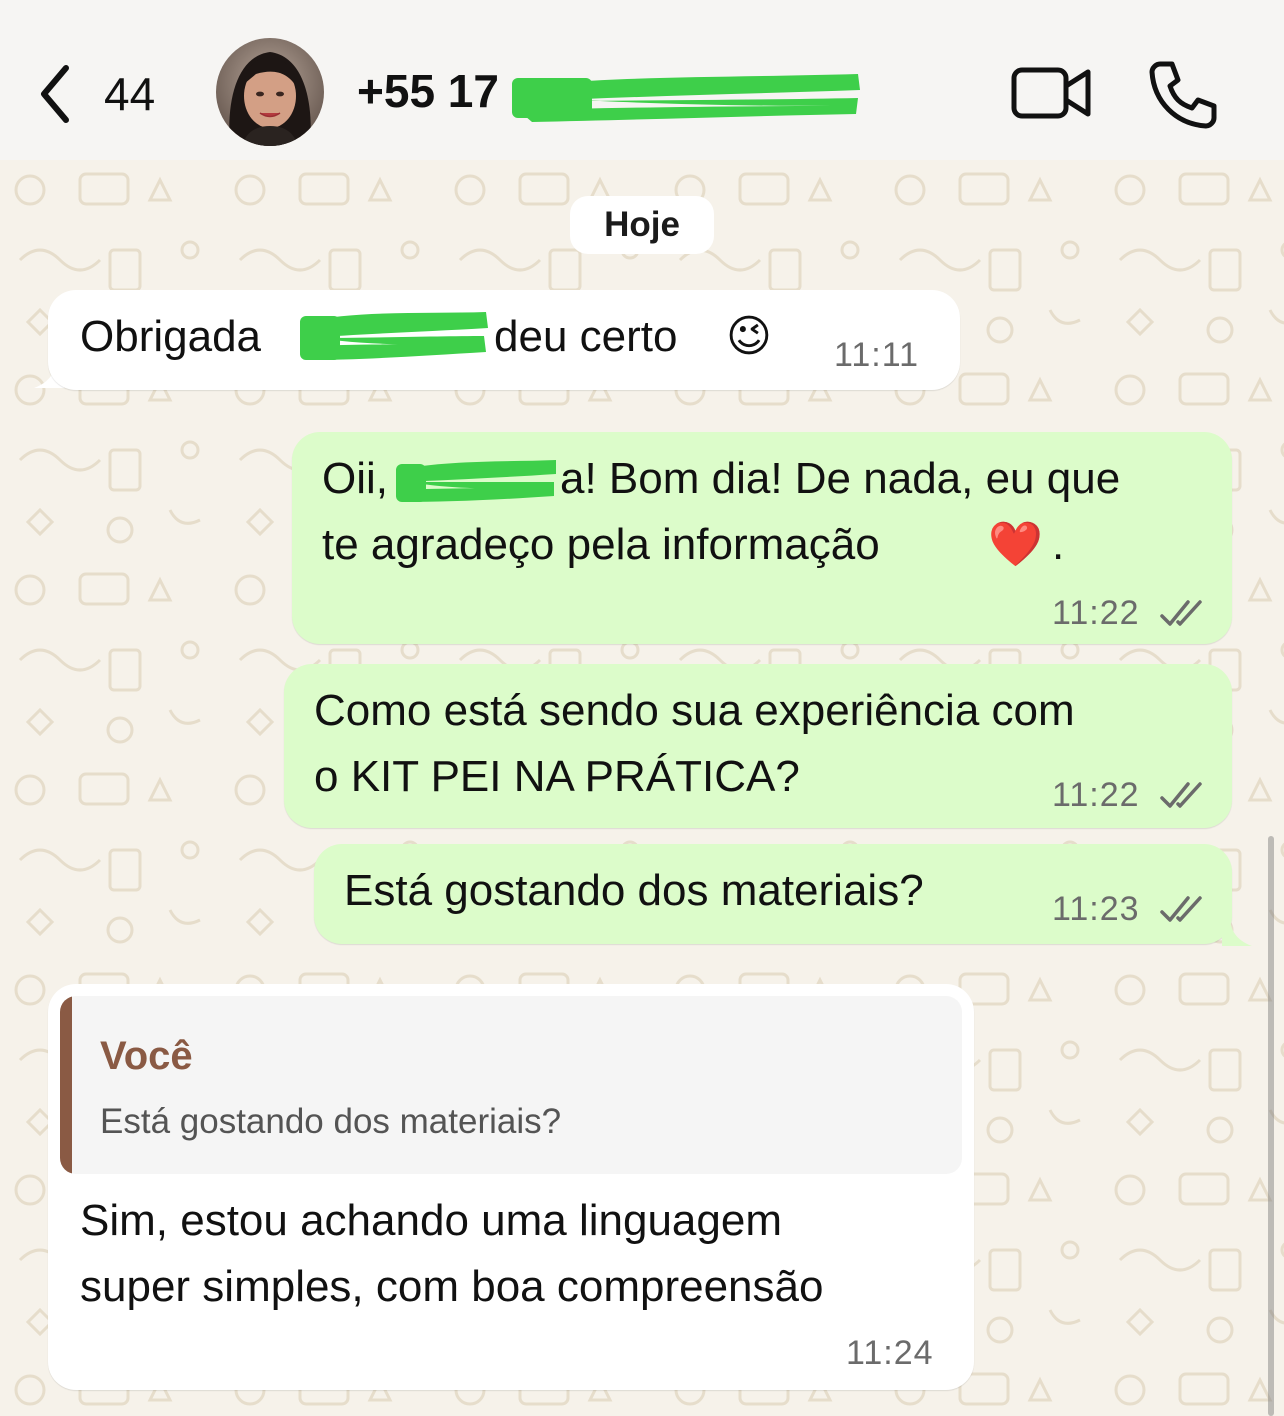 Image resolution: width=1284 pixels, height=1416 pixels. What do you see at coordinates (1058, 544) in the screenshot?
I see `message-text-end: .` at bounding box center [1058, 544].